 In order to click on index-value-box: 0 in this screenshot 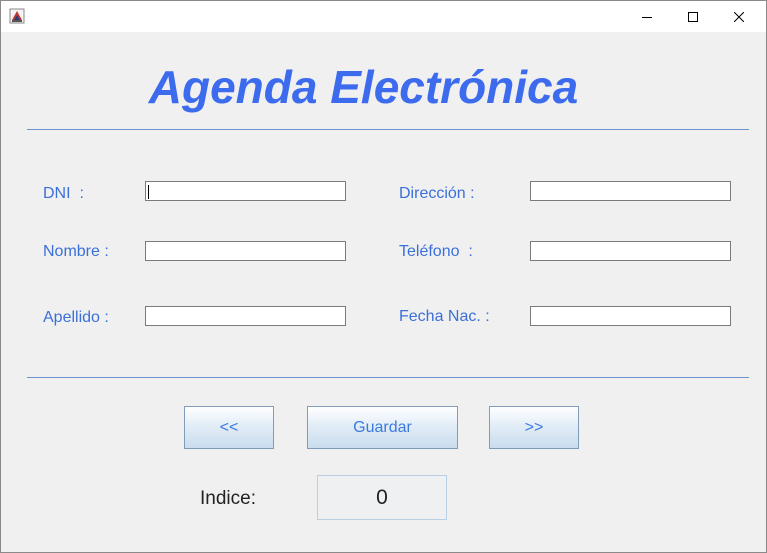, I will do `click(382, 497)`.